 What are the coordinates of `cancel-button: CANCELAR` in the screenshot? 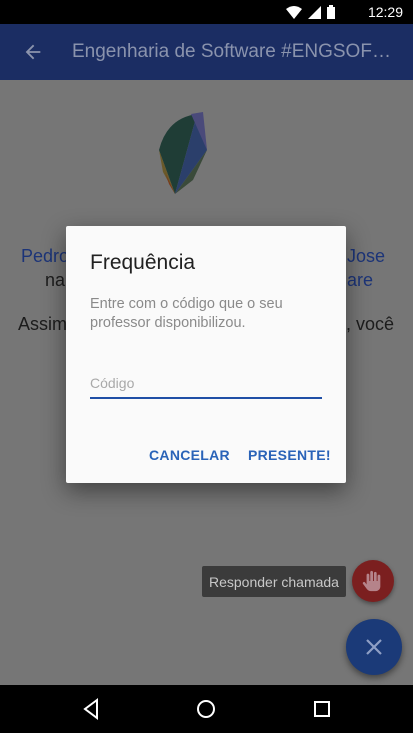 It's located at (189, 455).